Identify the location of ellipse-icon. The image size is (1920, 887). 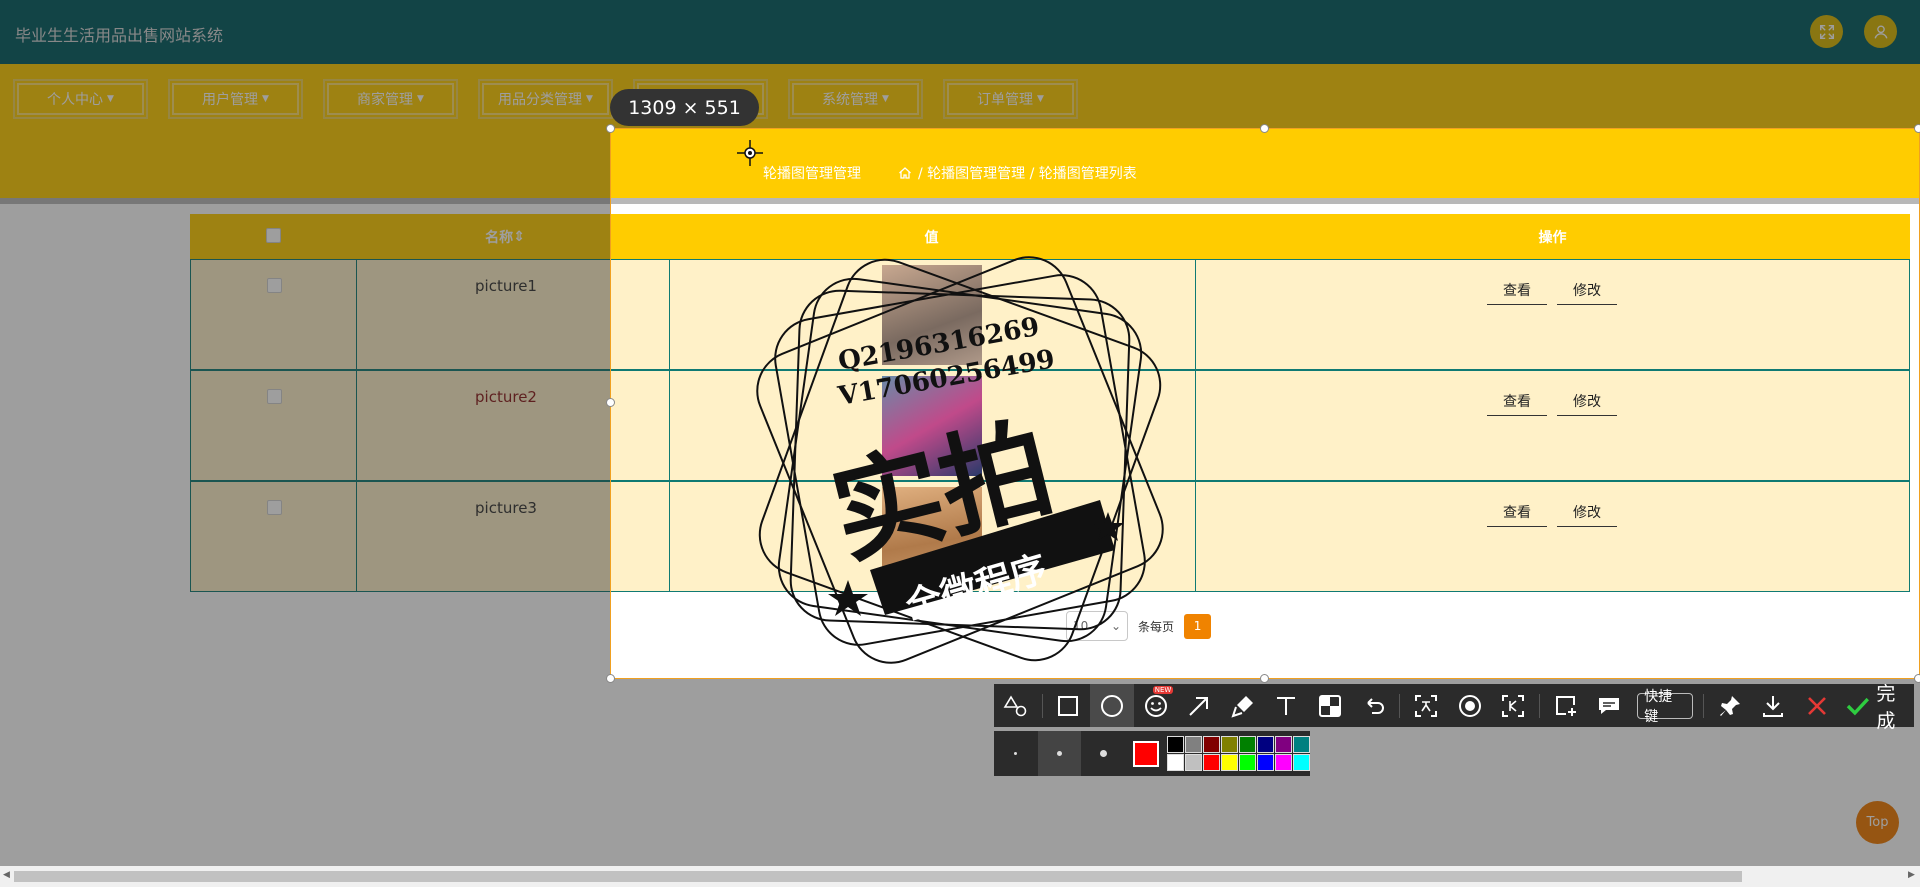
(1111, 705).